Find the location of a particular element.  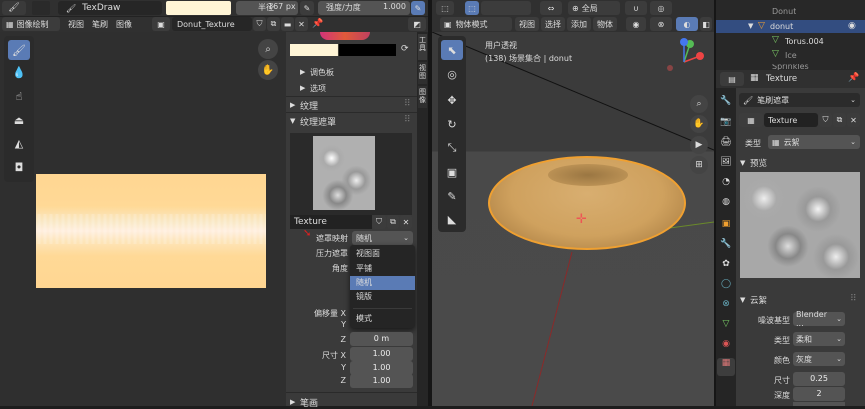

menu-view: 视图 is located at coordinates (76, 24).